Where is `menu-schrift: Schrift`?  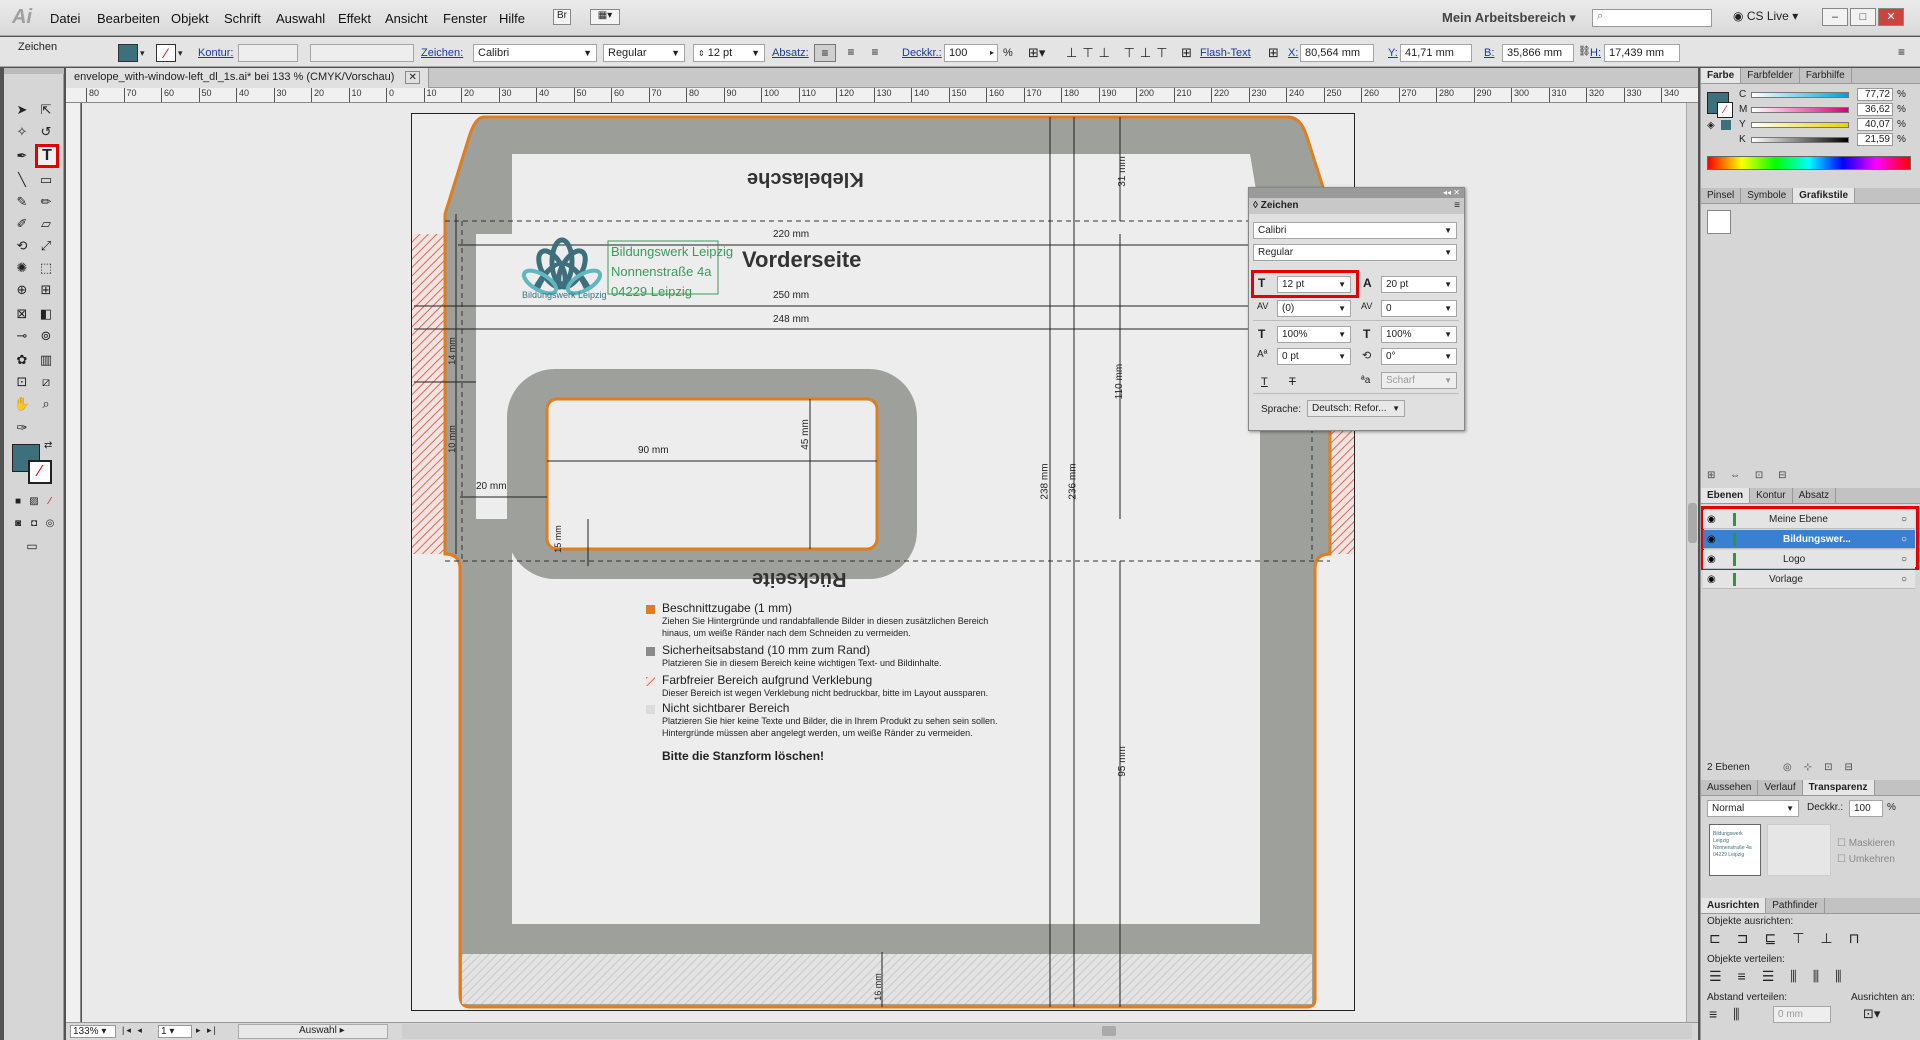
menu-schrift: Schrift is located at coordinates (242, 18).